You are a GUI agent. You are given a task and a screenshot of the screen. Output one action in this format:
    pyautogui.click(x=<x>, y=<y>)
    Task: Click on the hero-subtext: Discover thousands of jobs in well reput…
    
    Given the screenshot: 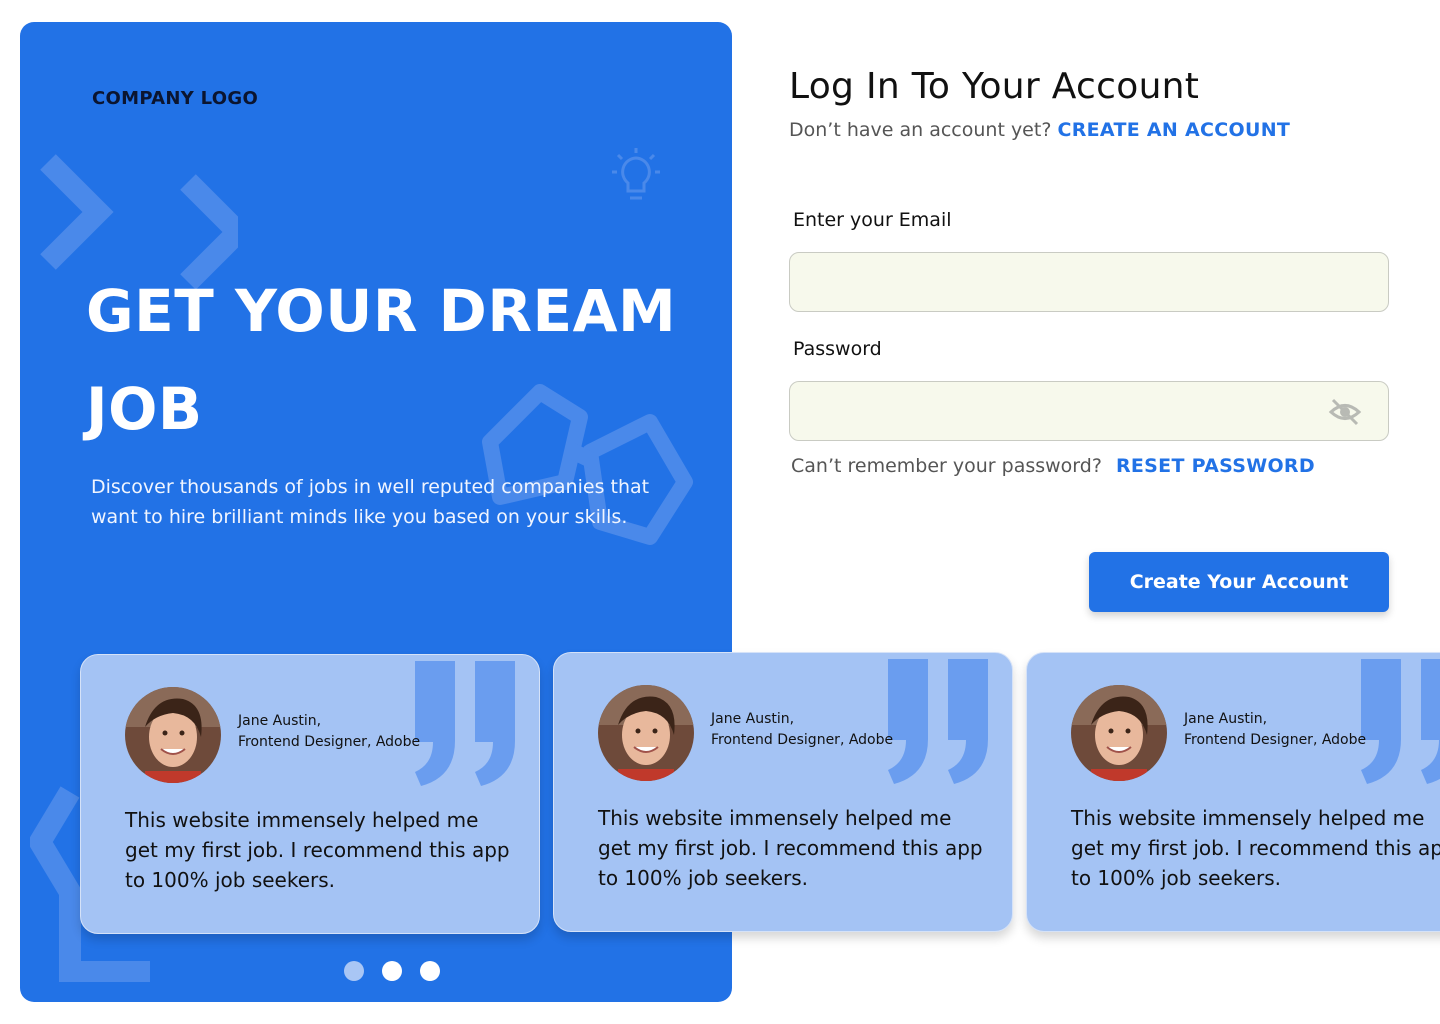 What is the action you would take?
    pyautogui.click(x=370, y=502)
    